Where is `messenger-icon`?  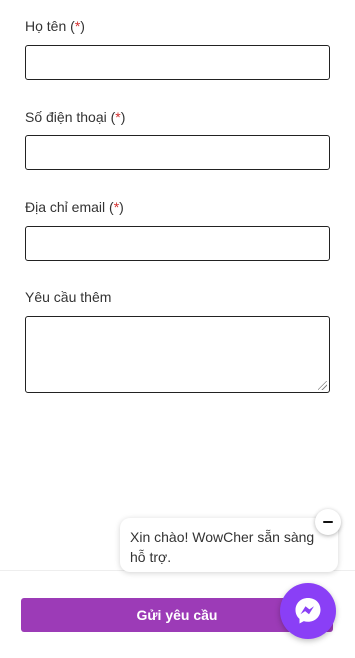 messenger-icon is located at coordinates (308, 611).